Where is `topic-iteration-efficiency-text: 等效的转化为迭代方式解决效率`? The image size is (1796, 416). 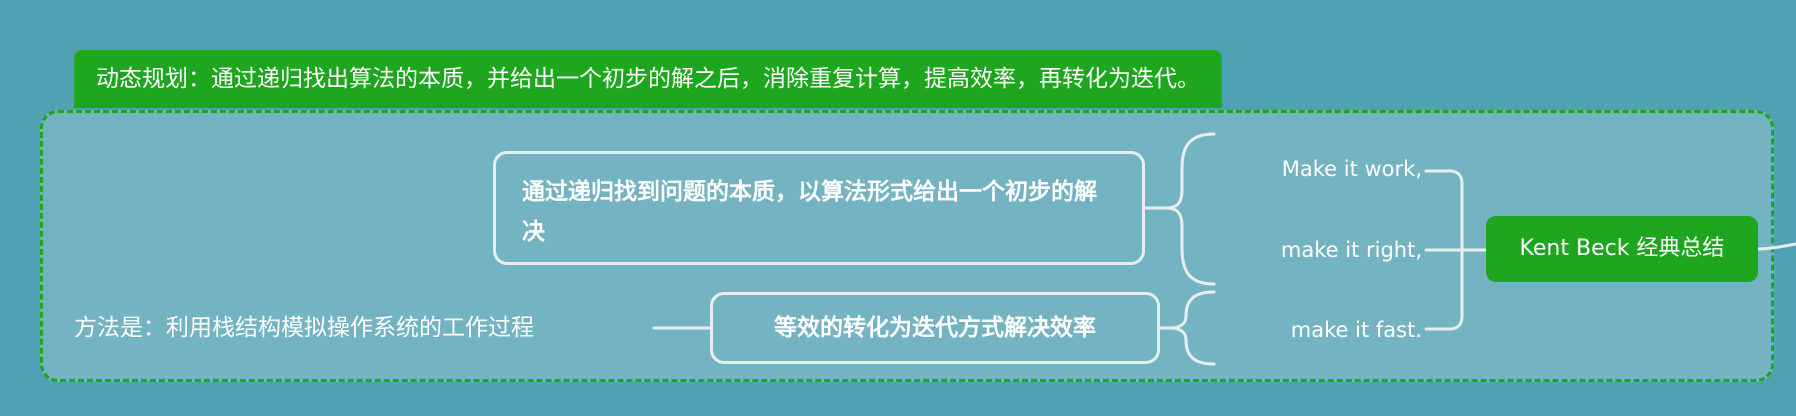
topic-iteration-efficiency-text: 等效的转化为迭代方式解决效率 is located at coordinates (935, 328).